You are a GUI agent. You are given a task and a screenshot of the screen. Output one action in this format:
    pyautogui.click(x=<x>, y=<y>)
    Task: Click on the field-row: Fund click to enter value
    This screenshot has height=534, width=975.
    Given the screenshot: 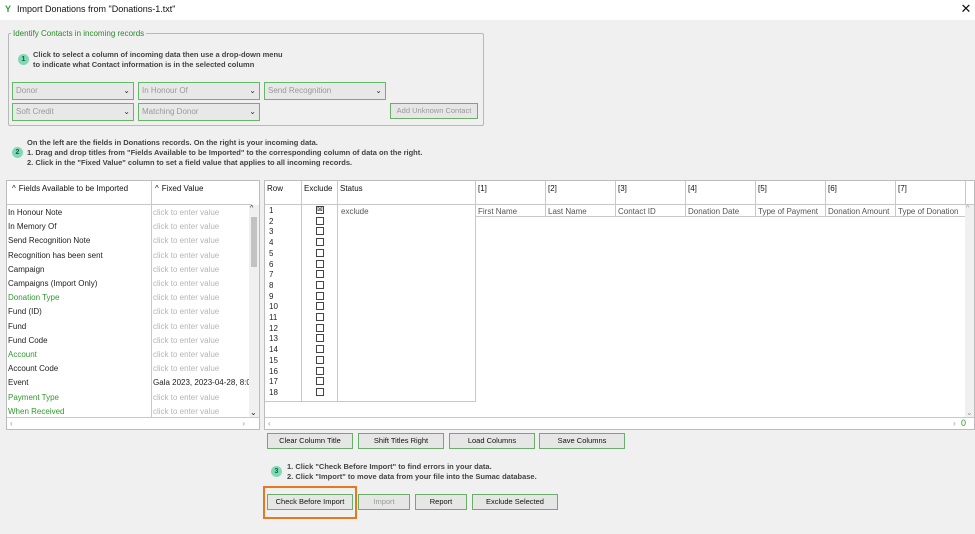 What is the action you would take?
    pyautogui.click(x=128, y=327)
    